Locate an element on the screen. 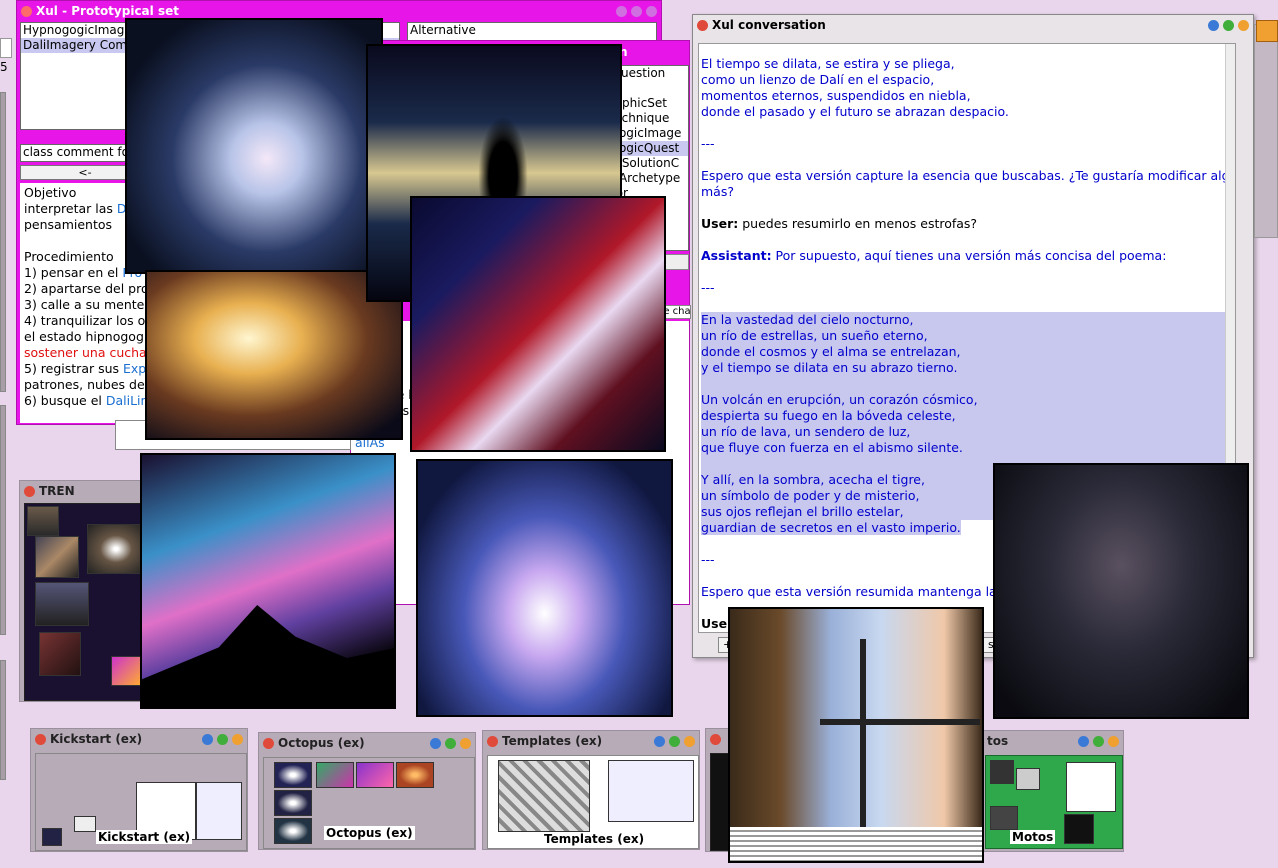 The width and height of the screenshot is (1278, 868). poem-line: donde el cosmos y el alma se entrelazan, is located at coordinates (831, 351).